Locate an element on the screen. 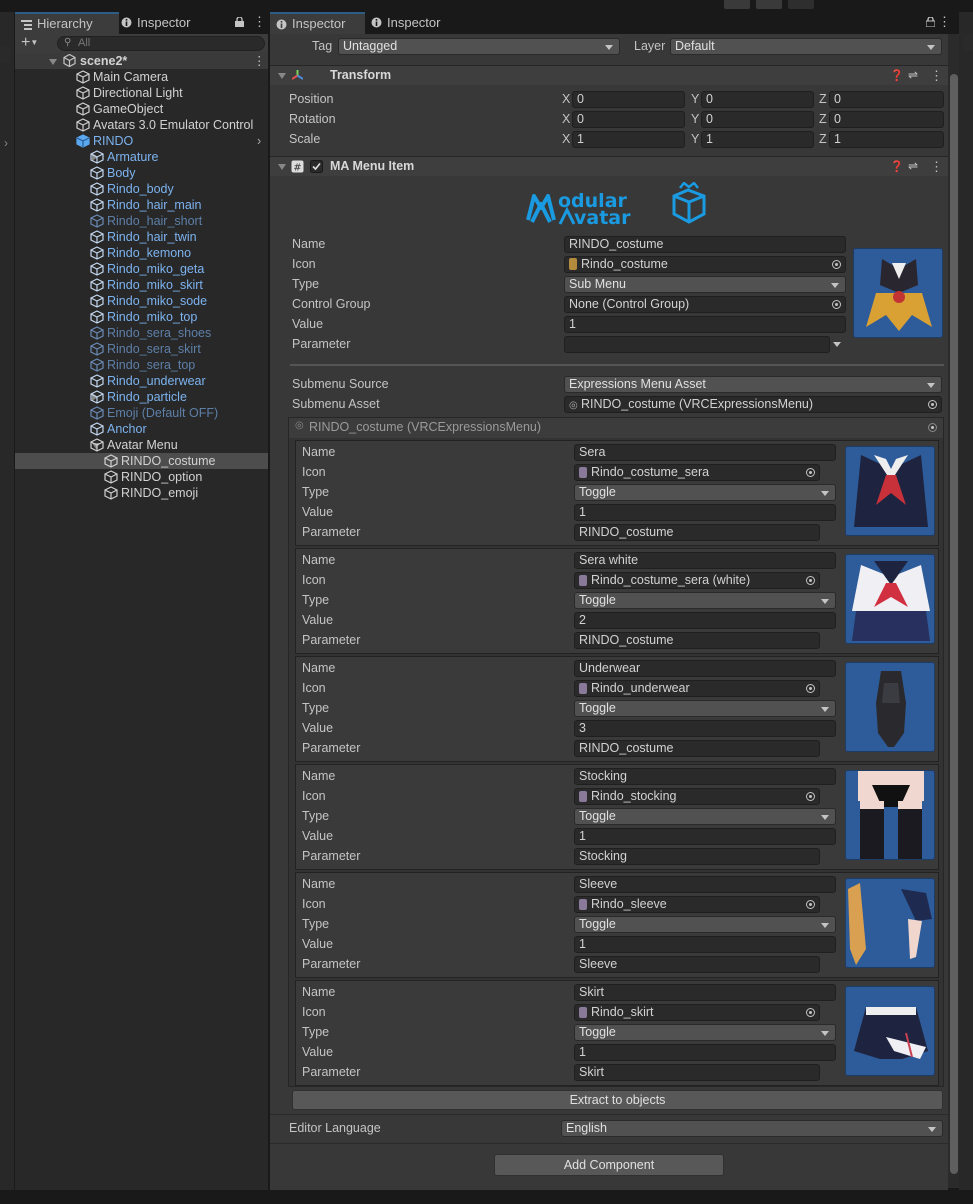 Image resolution: width=973 pixels, height=1204 pixels. hierarchy-row: Rindo_miko_skirt is located at coordinates (141, 285).